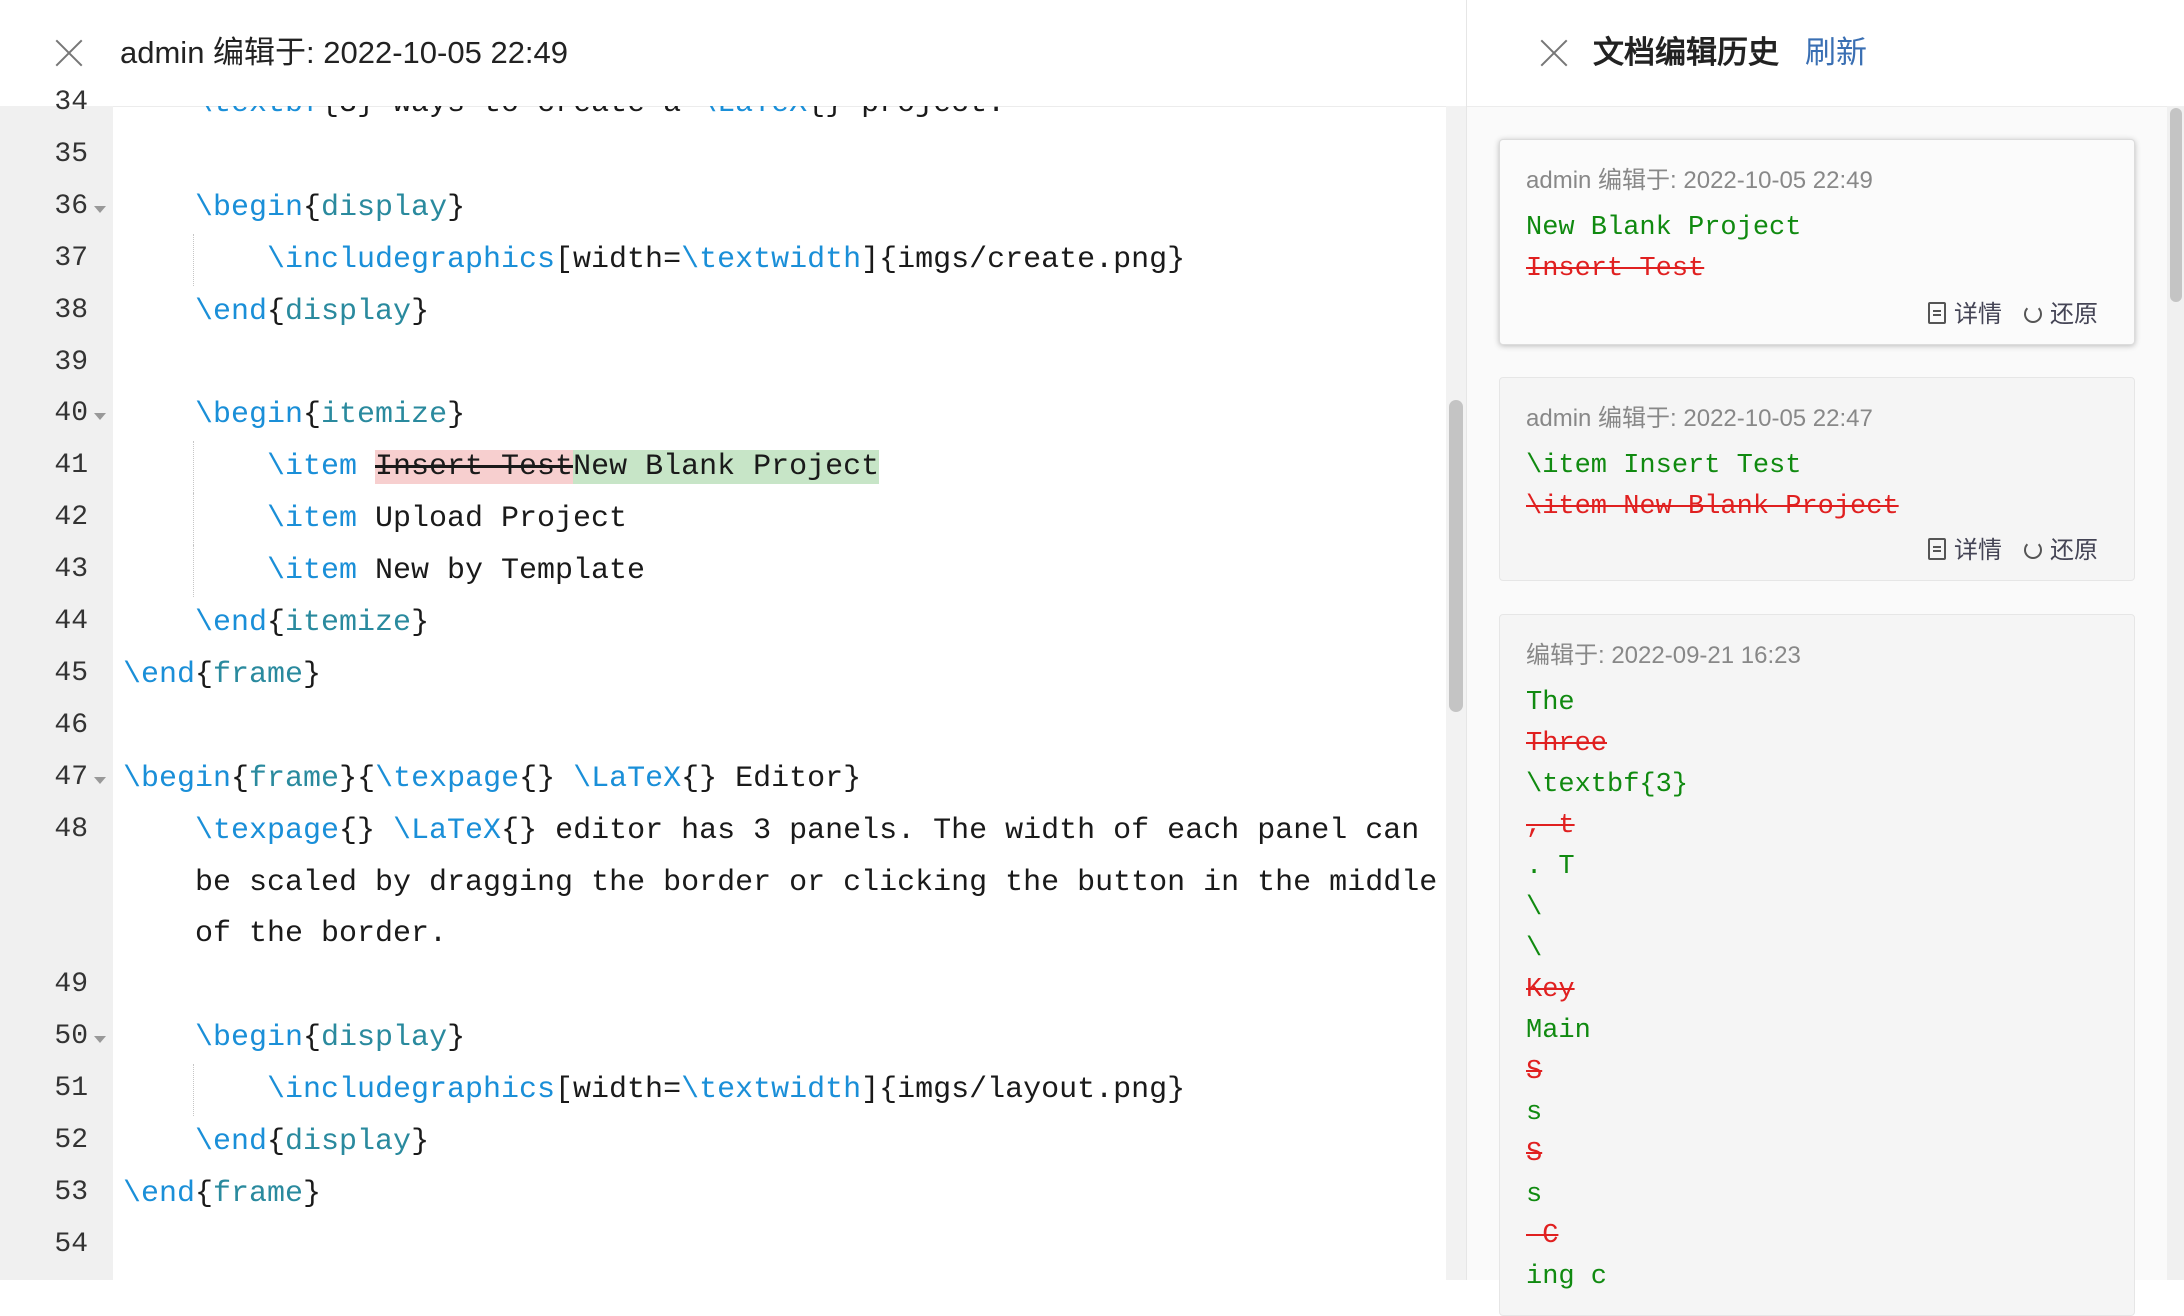  Describe the element at coordinates (771, 778) in the screenshot. I see `code-token: {} Editor}` at that location.